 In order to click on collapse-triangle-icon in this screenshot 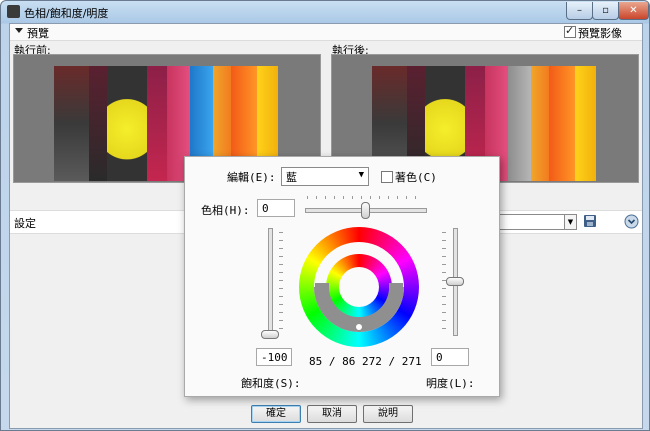, I will do `click(19, 30)`.